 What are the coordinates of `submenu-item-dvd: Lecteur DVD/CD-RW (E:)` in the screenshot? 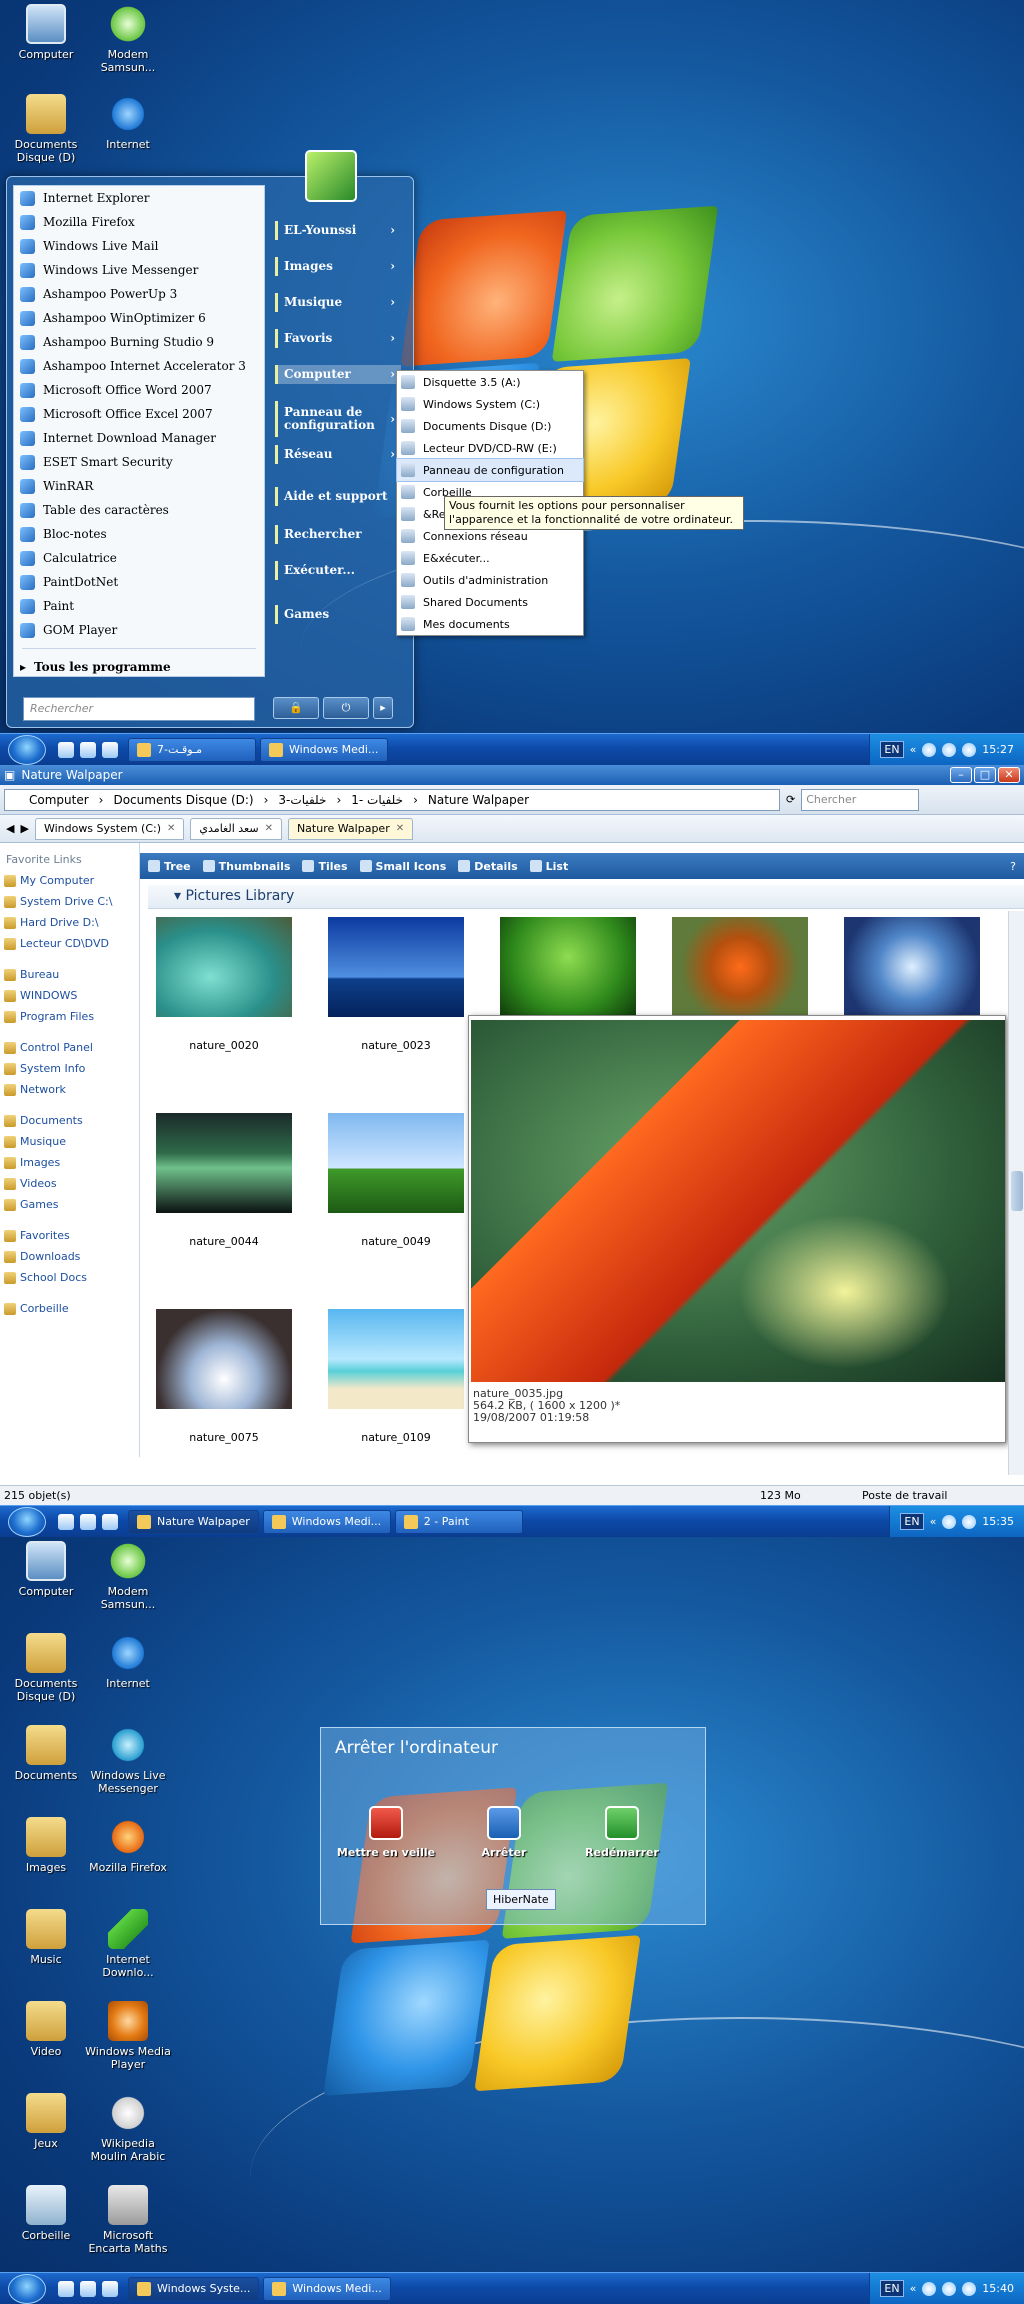 It's located at (490, 448).